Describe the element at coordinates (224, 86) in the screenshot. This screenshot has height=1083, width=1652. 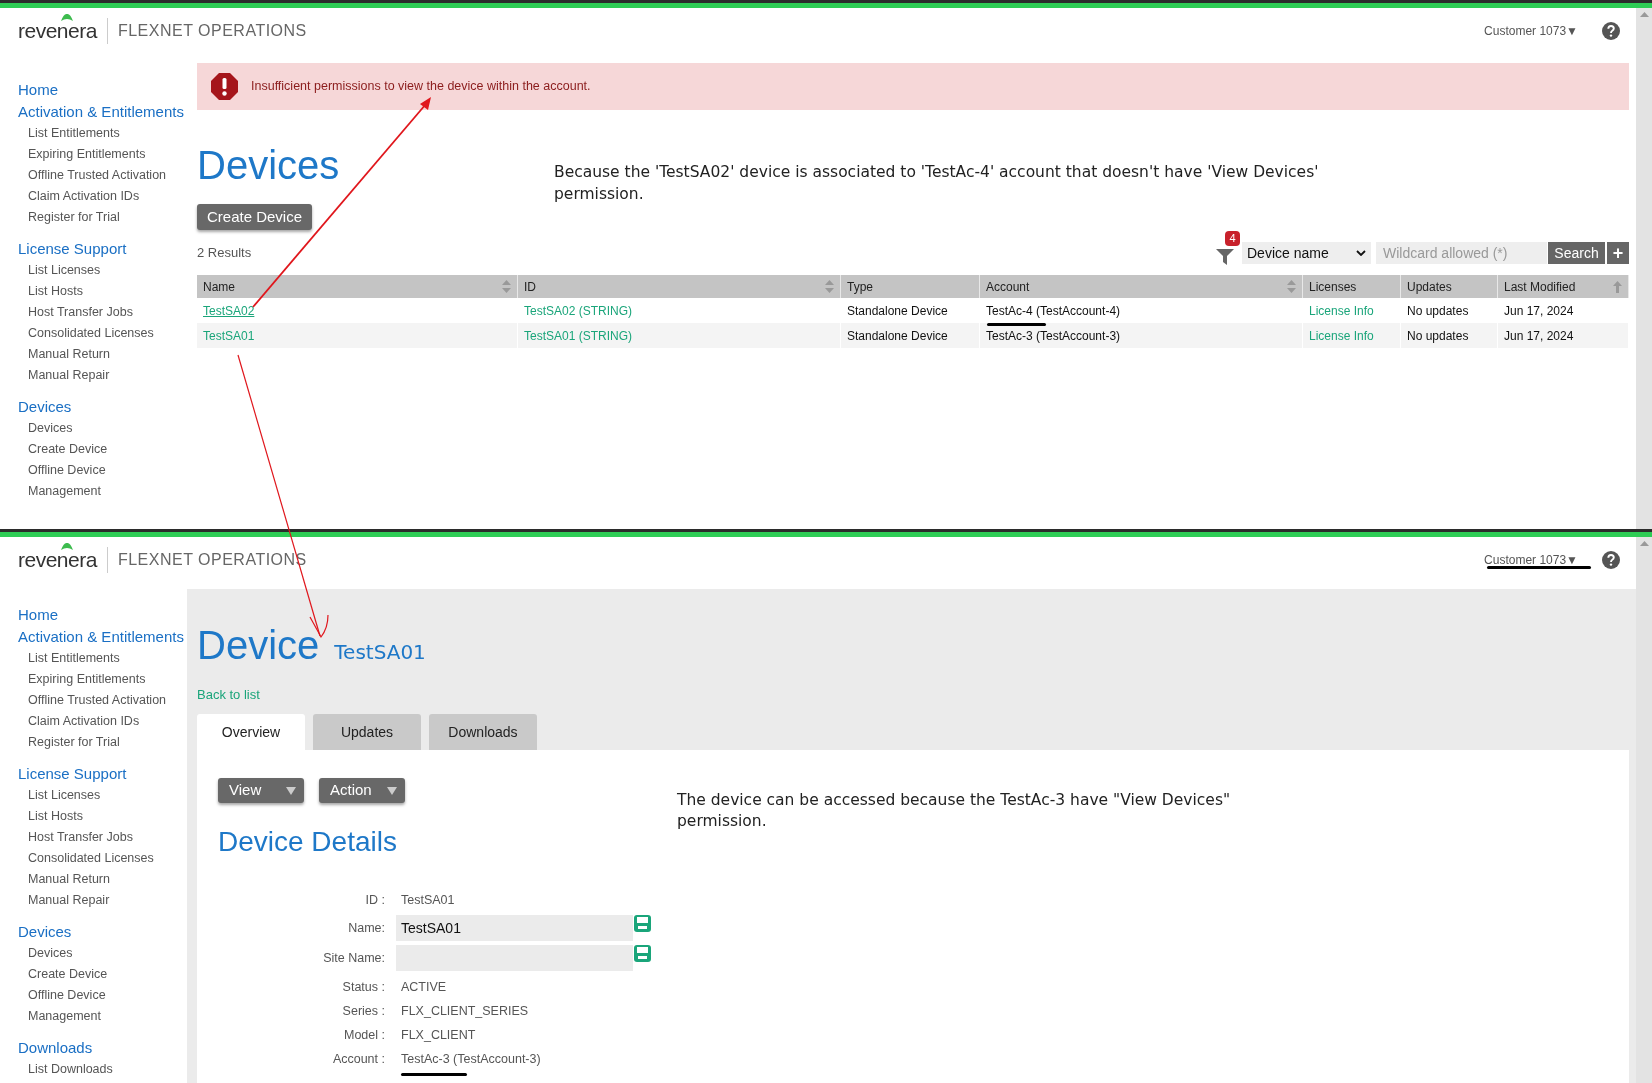
I see `error-icon` at that location.